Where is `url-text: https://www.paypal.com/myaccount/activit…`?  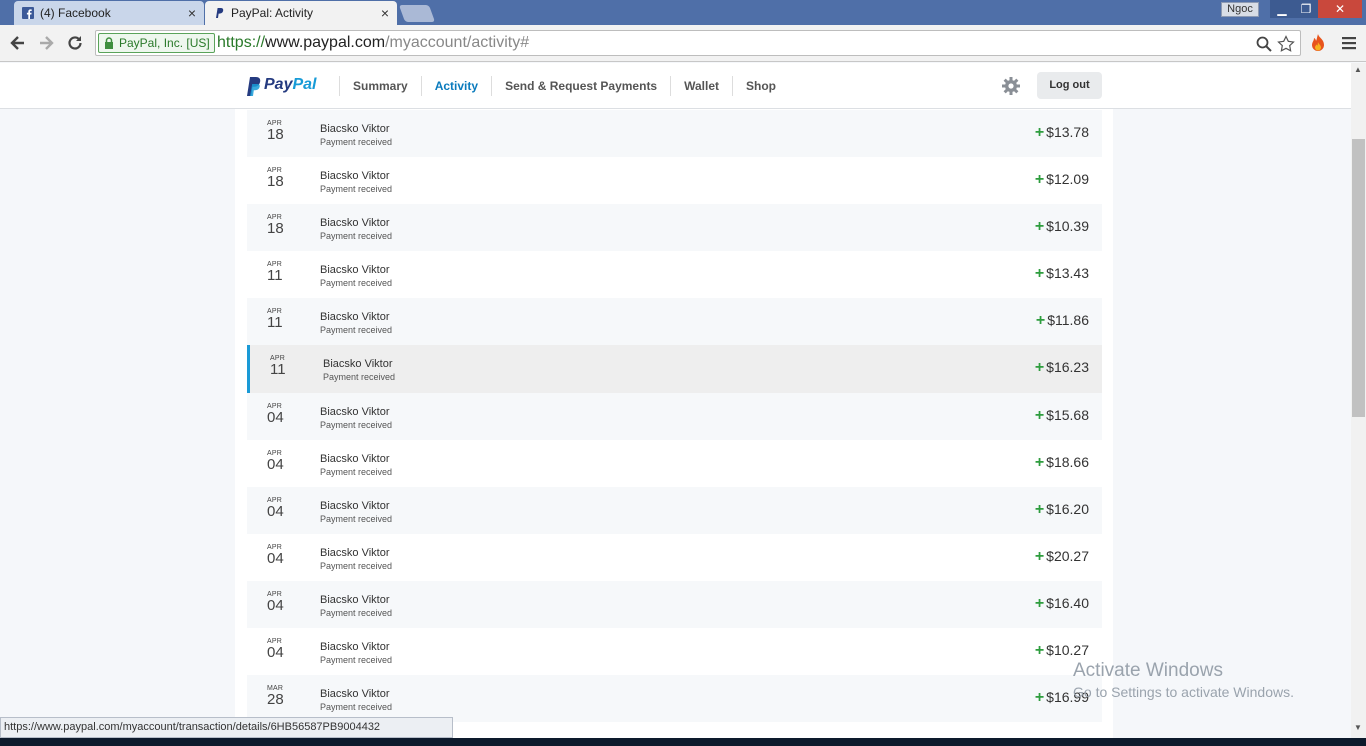
url-text: https://www.paypal.com/myaccount/activit… is located at coordinates (373, 43).